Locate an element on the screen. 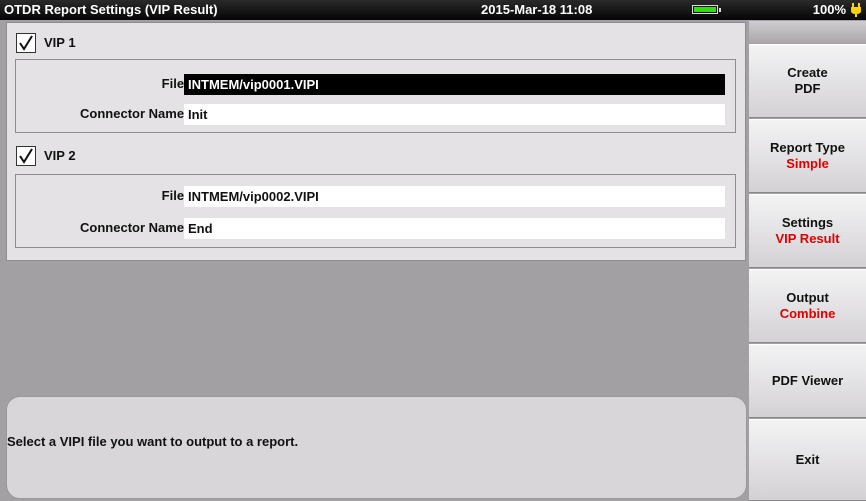  report-type-button: Report Type Simple is located at coordinates (807, 156).